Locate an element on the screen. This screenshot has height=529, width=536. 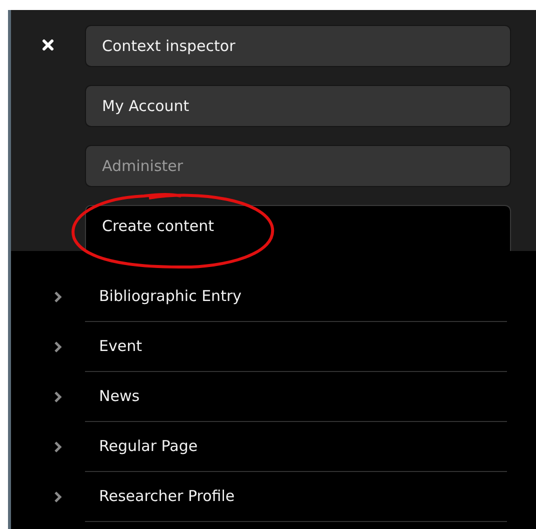
content-type-link: Regular Page is located at coordinates (296, 447).